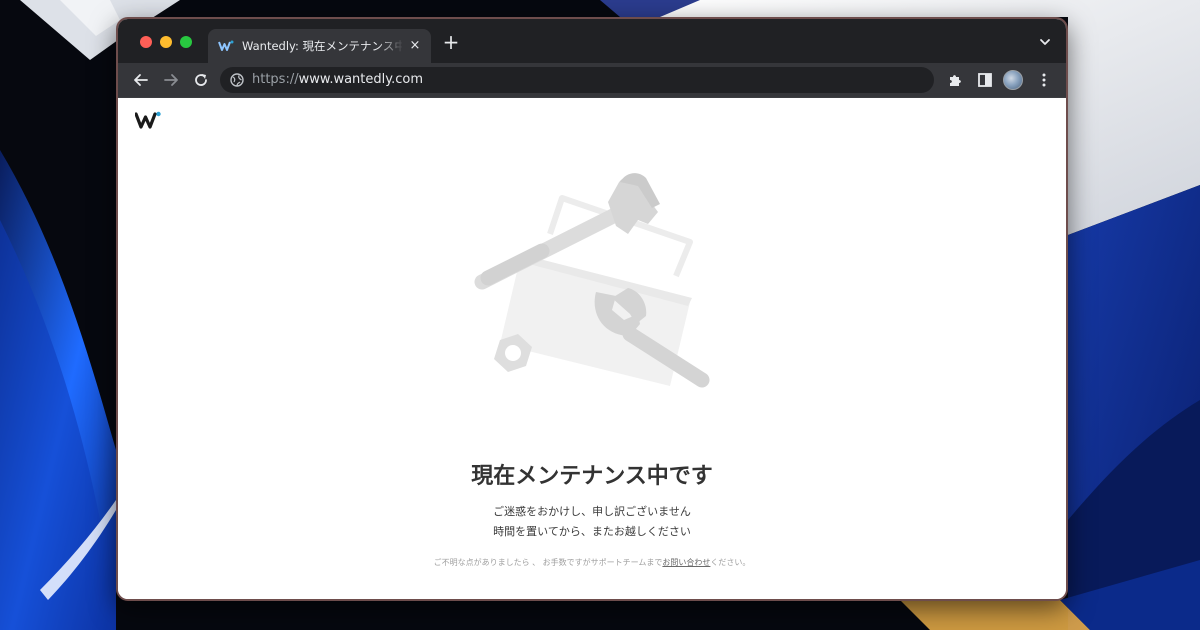  Describe the element at coordinates (955, 80) in the screenshot. I see `extensions-puzzle-icon` at that location.